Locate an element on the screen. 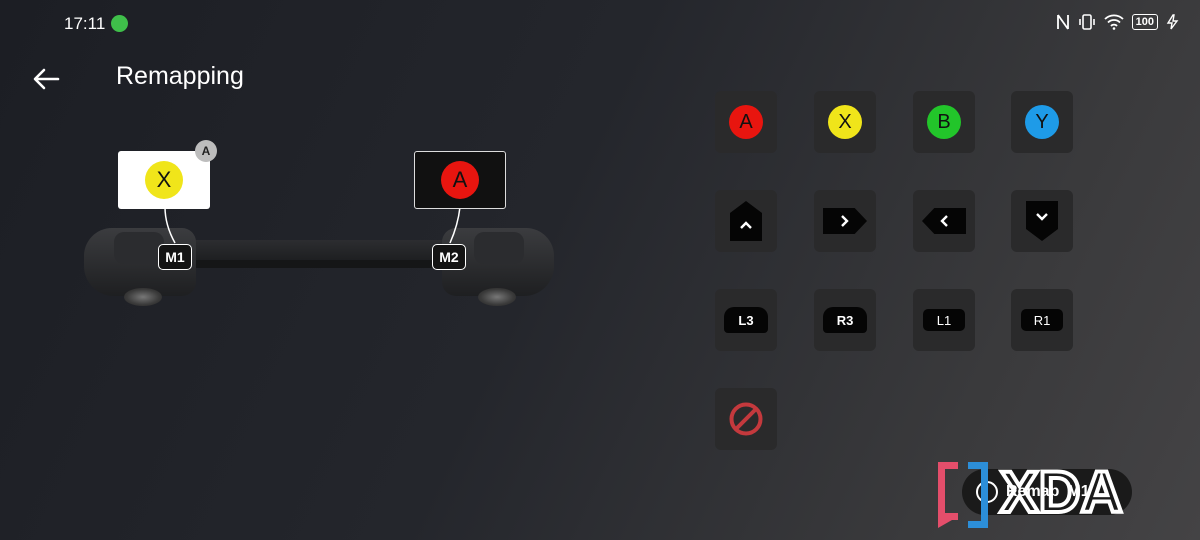 This screenshot has width=1200, height=540. m1-callout-line is located at coordinates (170, 225).